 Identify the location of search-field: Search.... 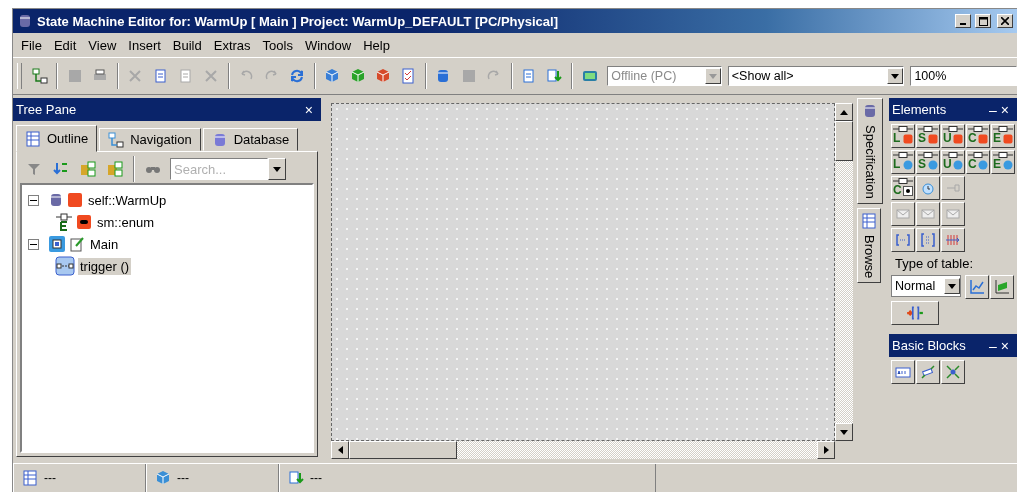
(219, 169).